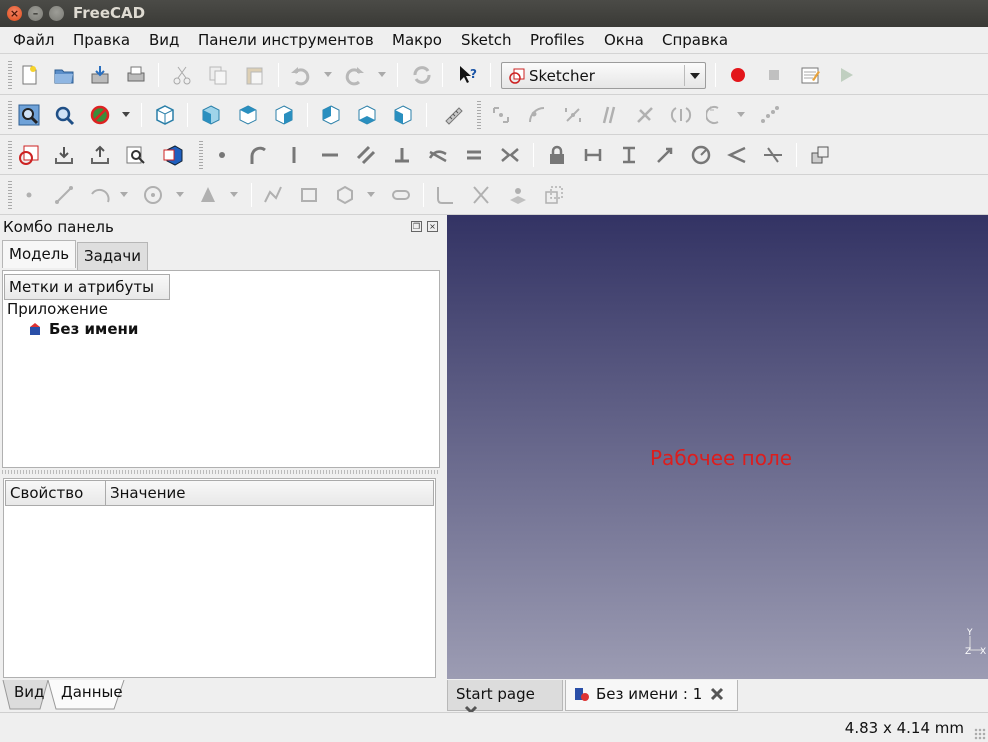 The width and height of the screenshot is (988, 742). Describe the element at coordinates (416, 226) in the screenshot. I see `float-panel-icon: ❐` at that location.